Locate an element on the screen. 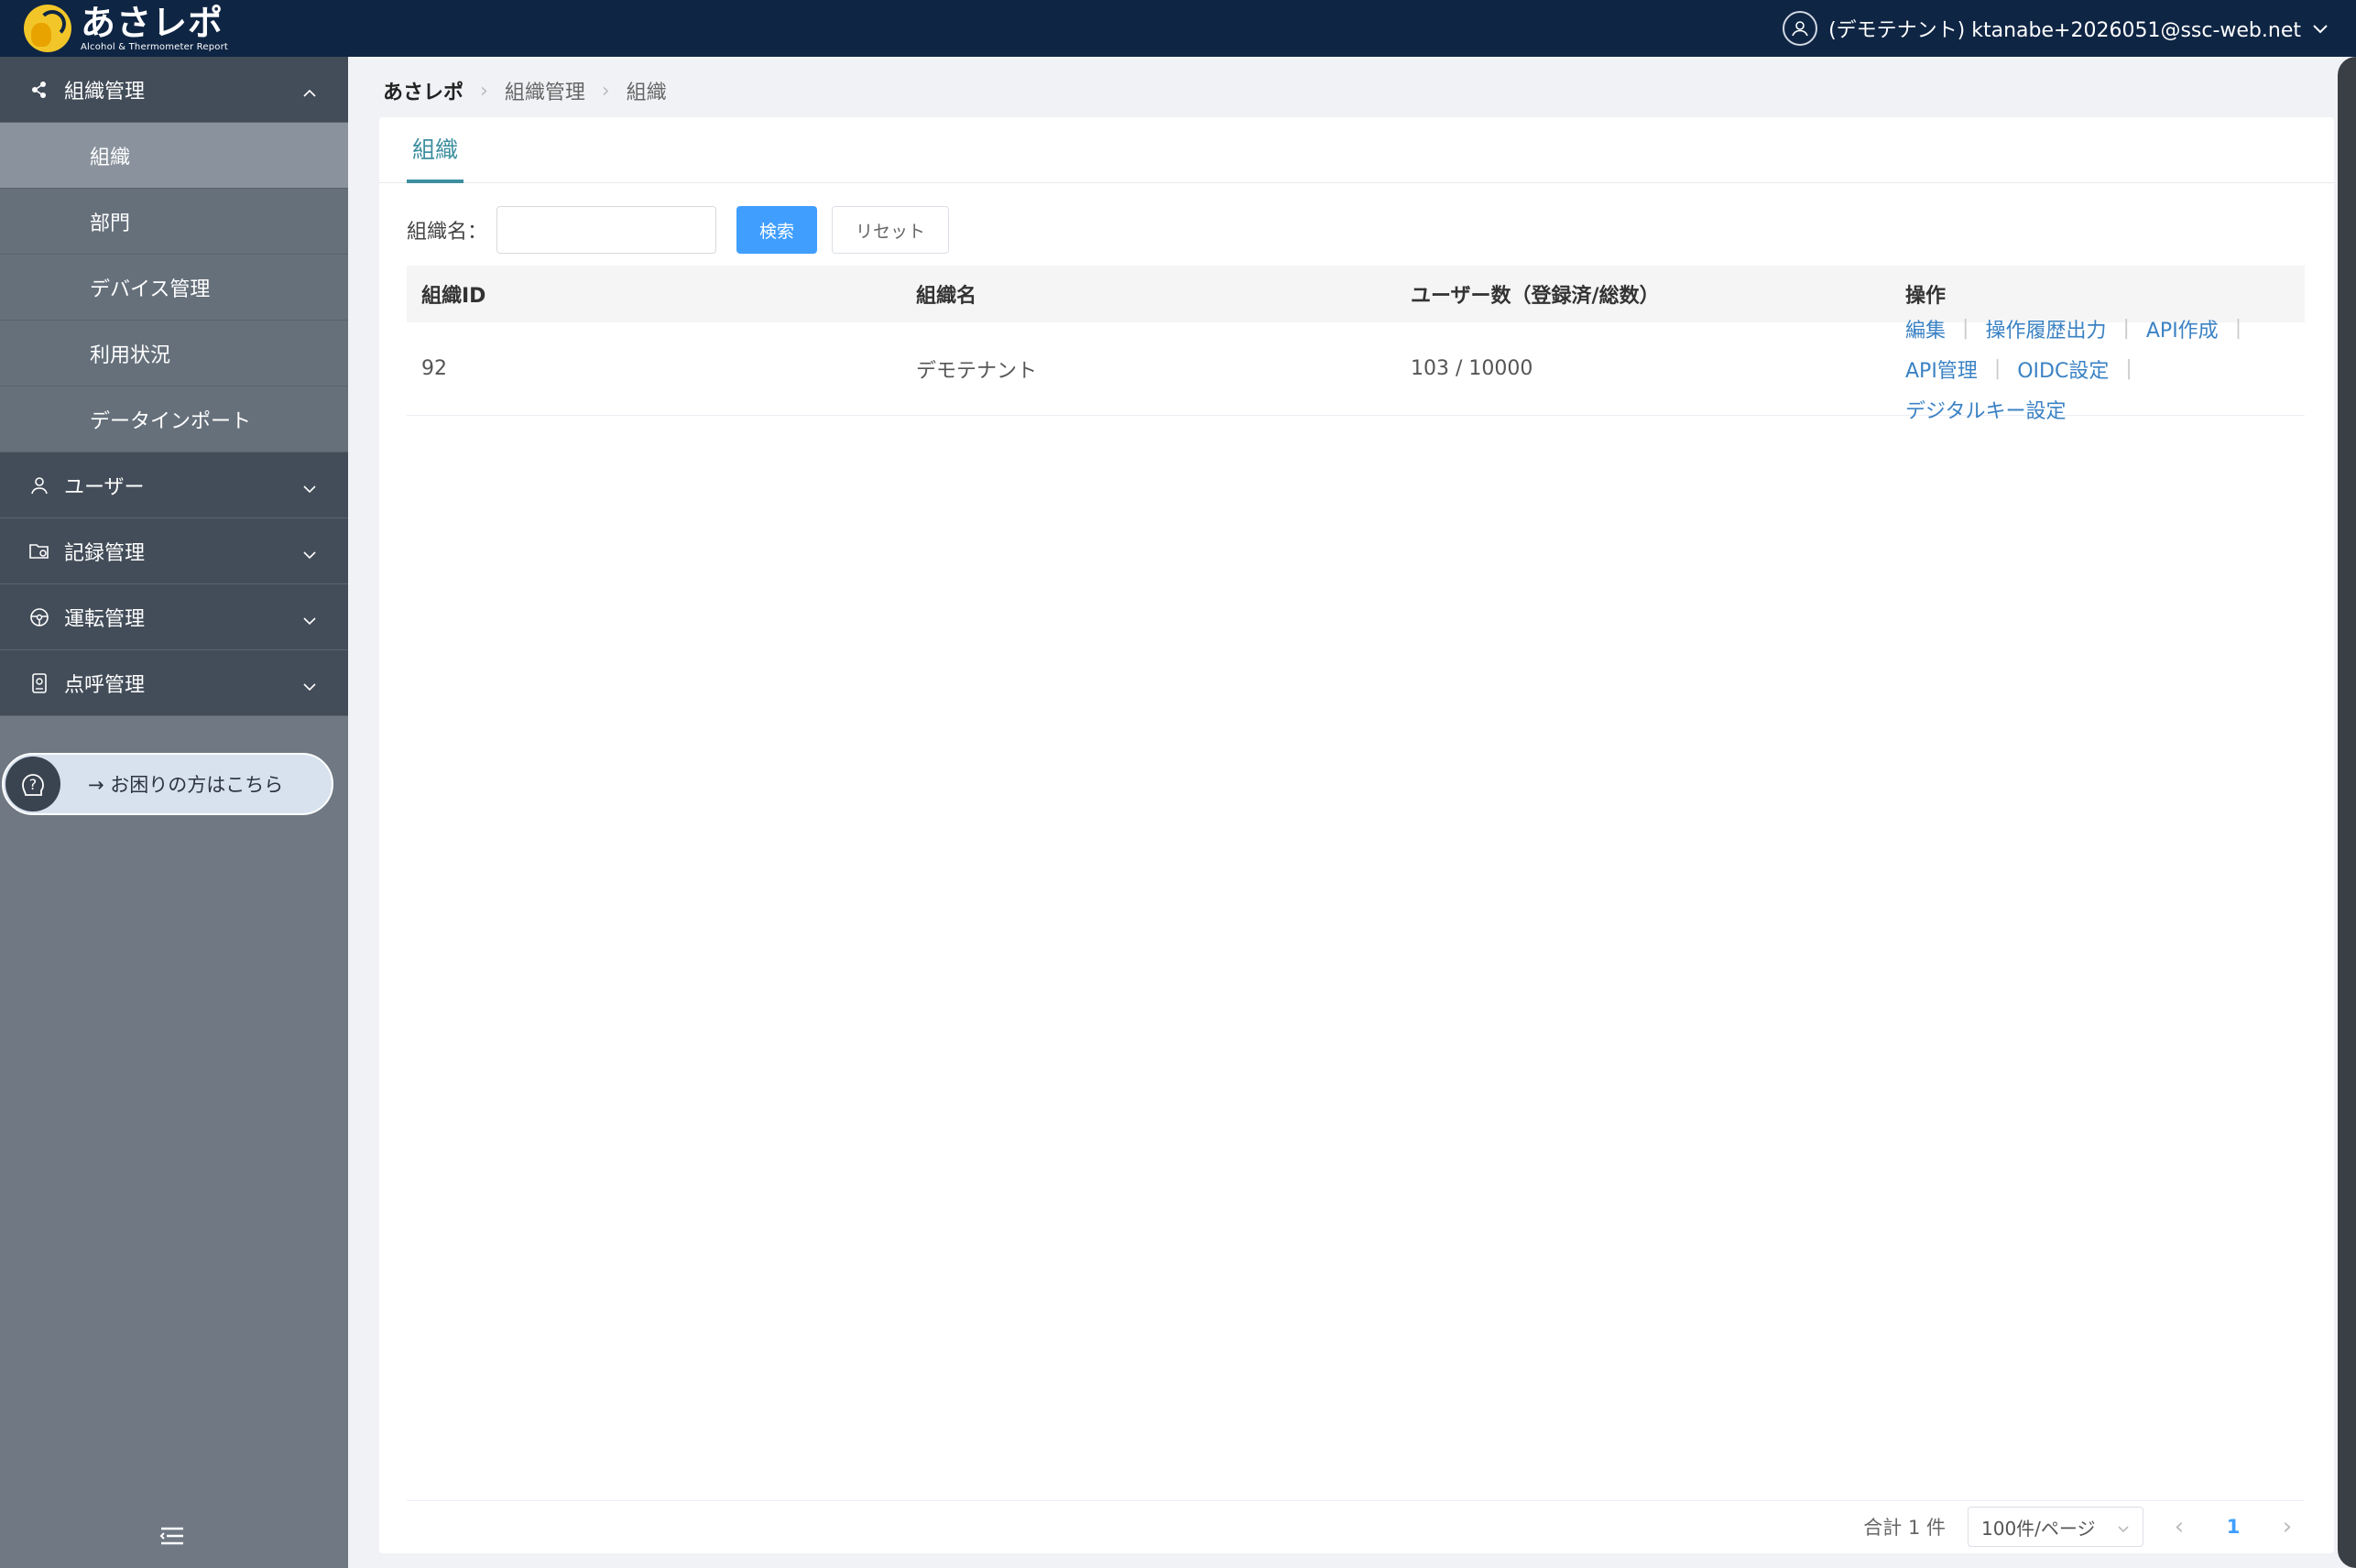 This screenshot has height=1568, width=2356. sidebar-group-label: 点呼管理 is located at coordinates (105, 685).